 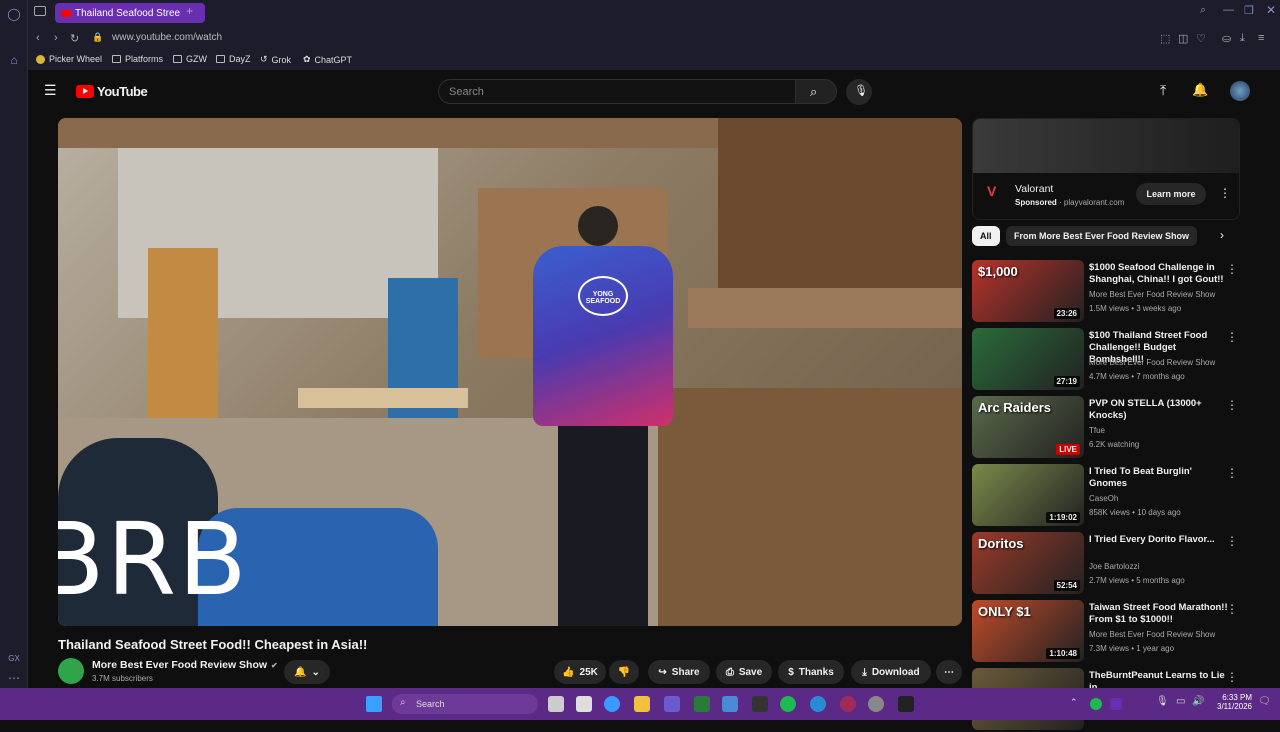 I want to click on search-tabs-icon: ⌕, so click(x=1203, y=10).